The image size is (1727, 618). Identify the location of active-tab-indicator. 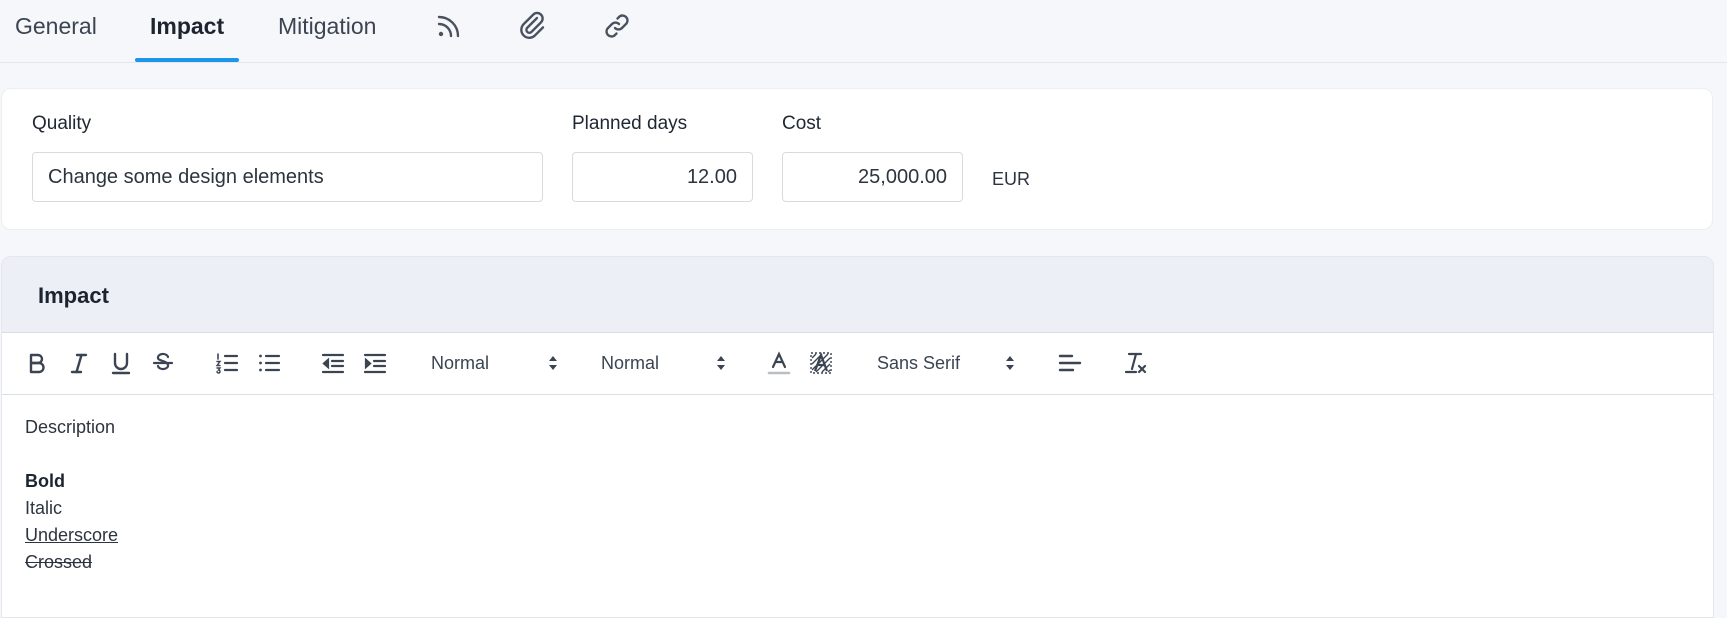
(187, 60).